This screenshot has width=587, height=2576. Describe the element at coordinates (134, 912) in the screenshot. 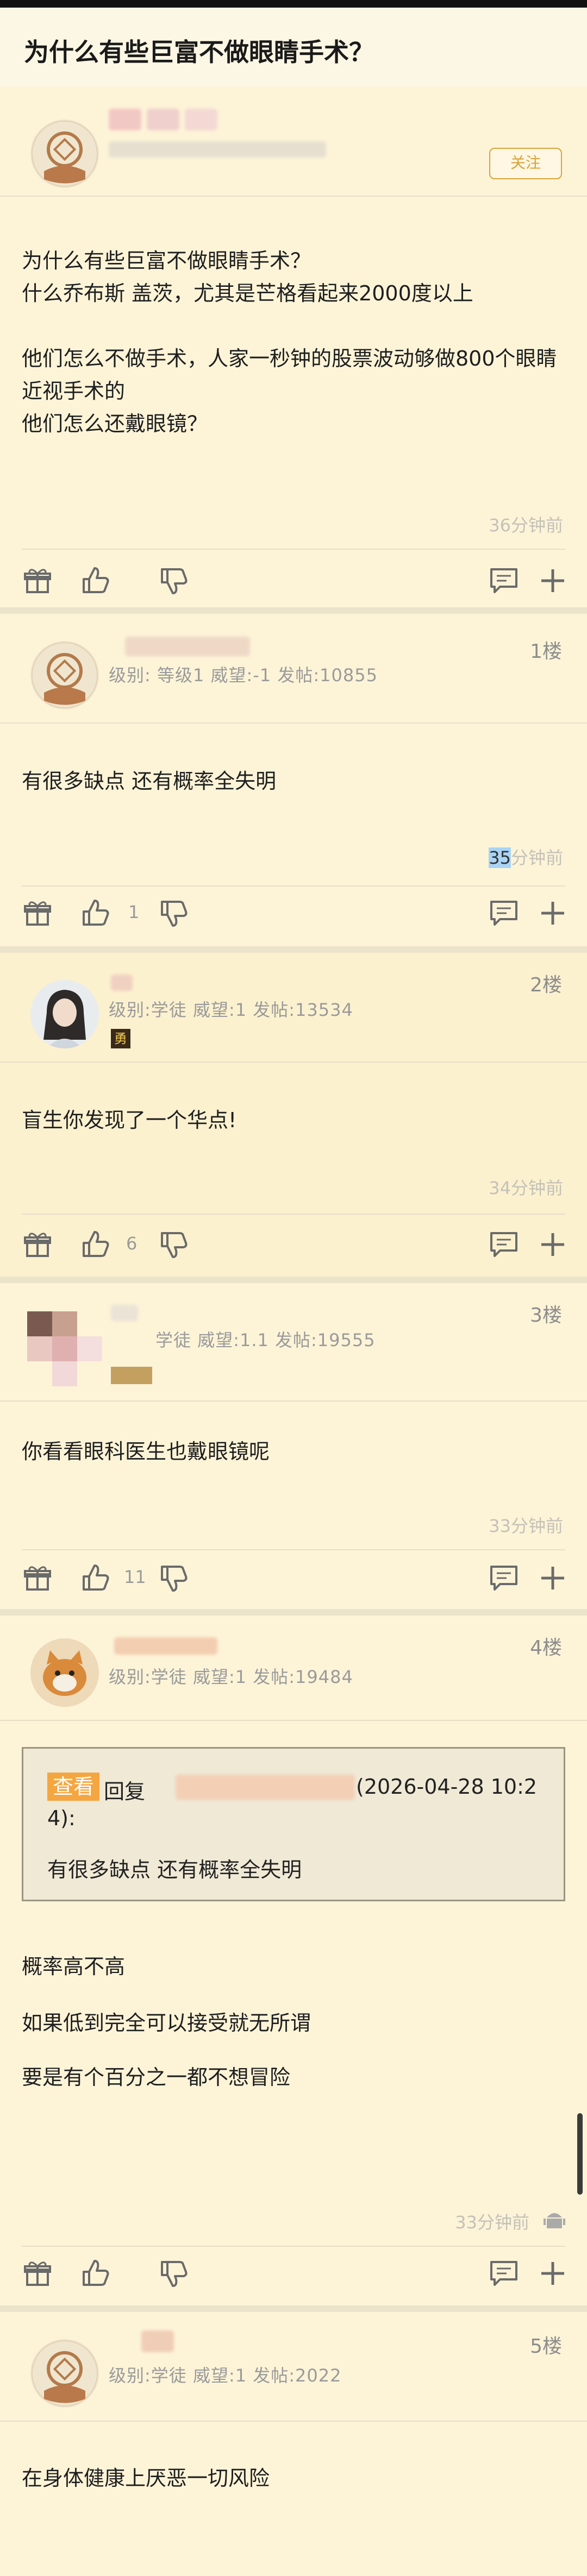

I see `like-count: 1` at that location.